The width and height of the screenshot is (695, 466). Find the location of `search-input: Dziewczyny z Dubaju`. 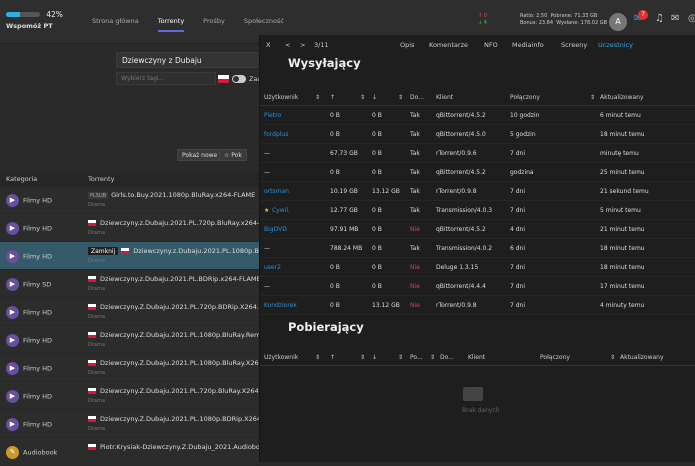

search-input: Dziewczyny z Dubaju is located at coordinates (188, 60).